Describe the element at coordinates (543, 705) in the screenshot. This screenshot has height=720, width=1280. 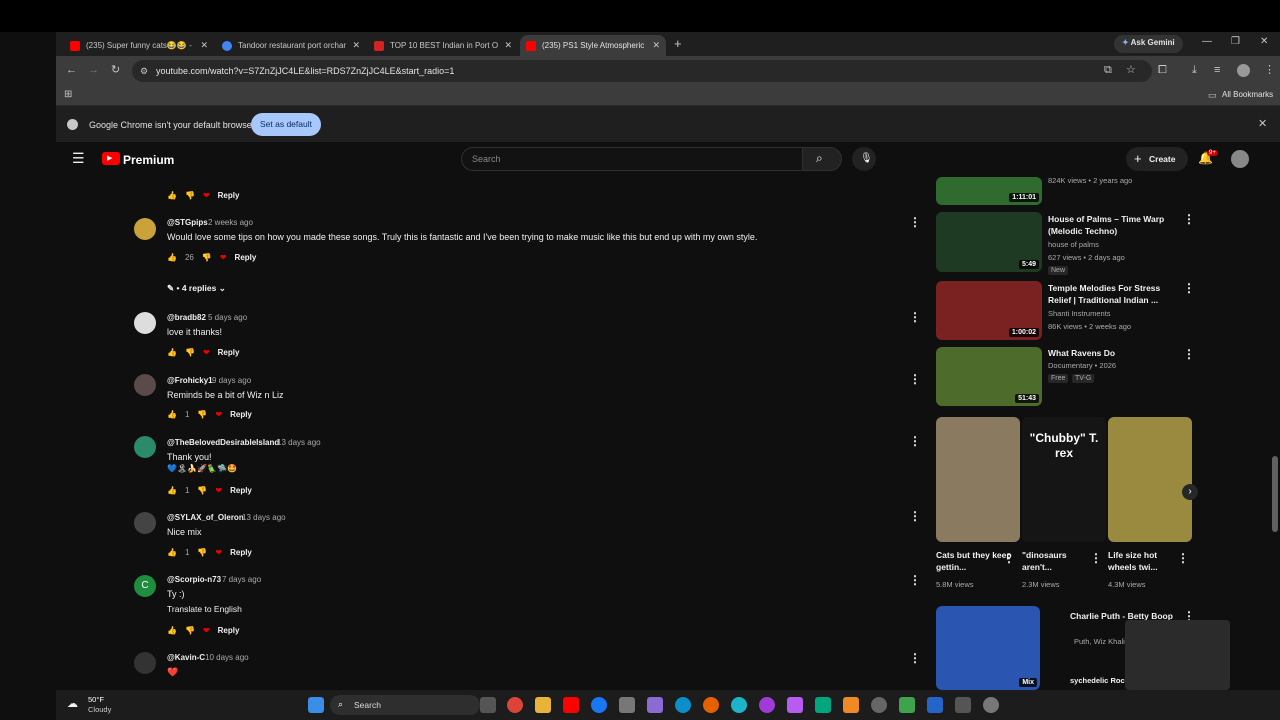
I see `file-explorer-icon` at that location.